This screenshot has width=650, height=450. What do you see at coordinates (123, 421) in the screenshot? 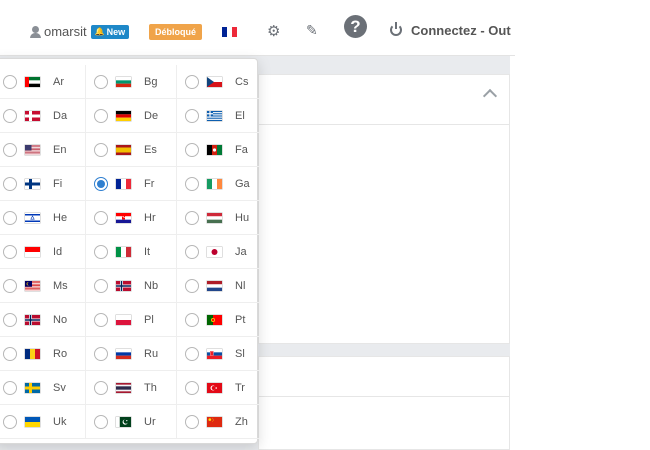
I see `flag-pk-icon` at bounding box center [123, 421].